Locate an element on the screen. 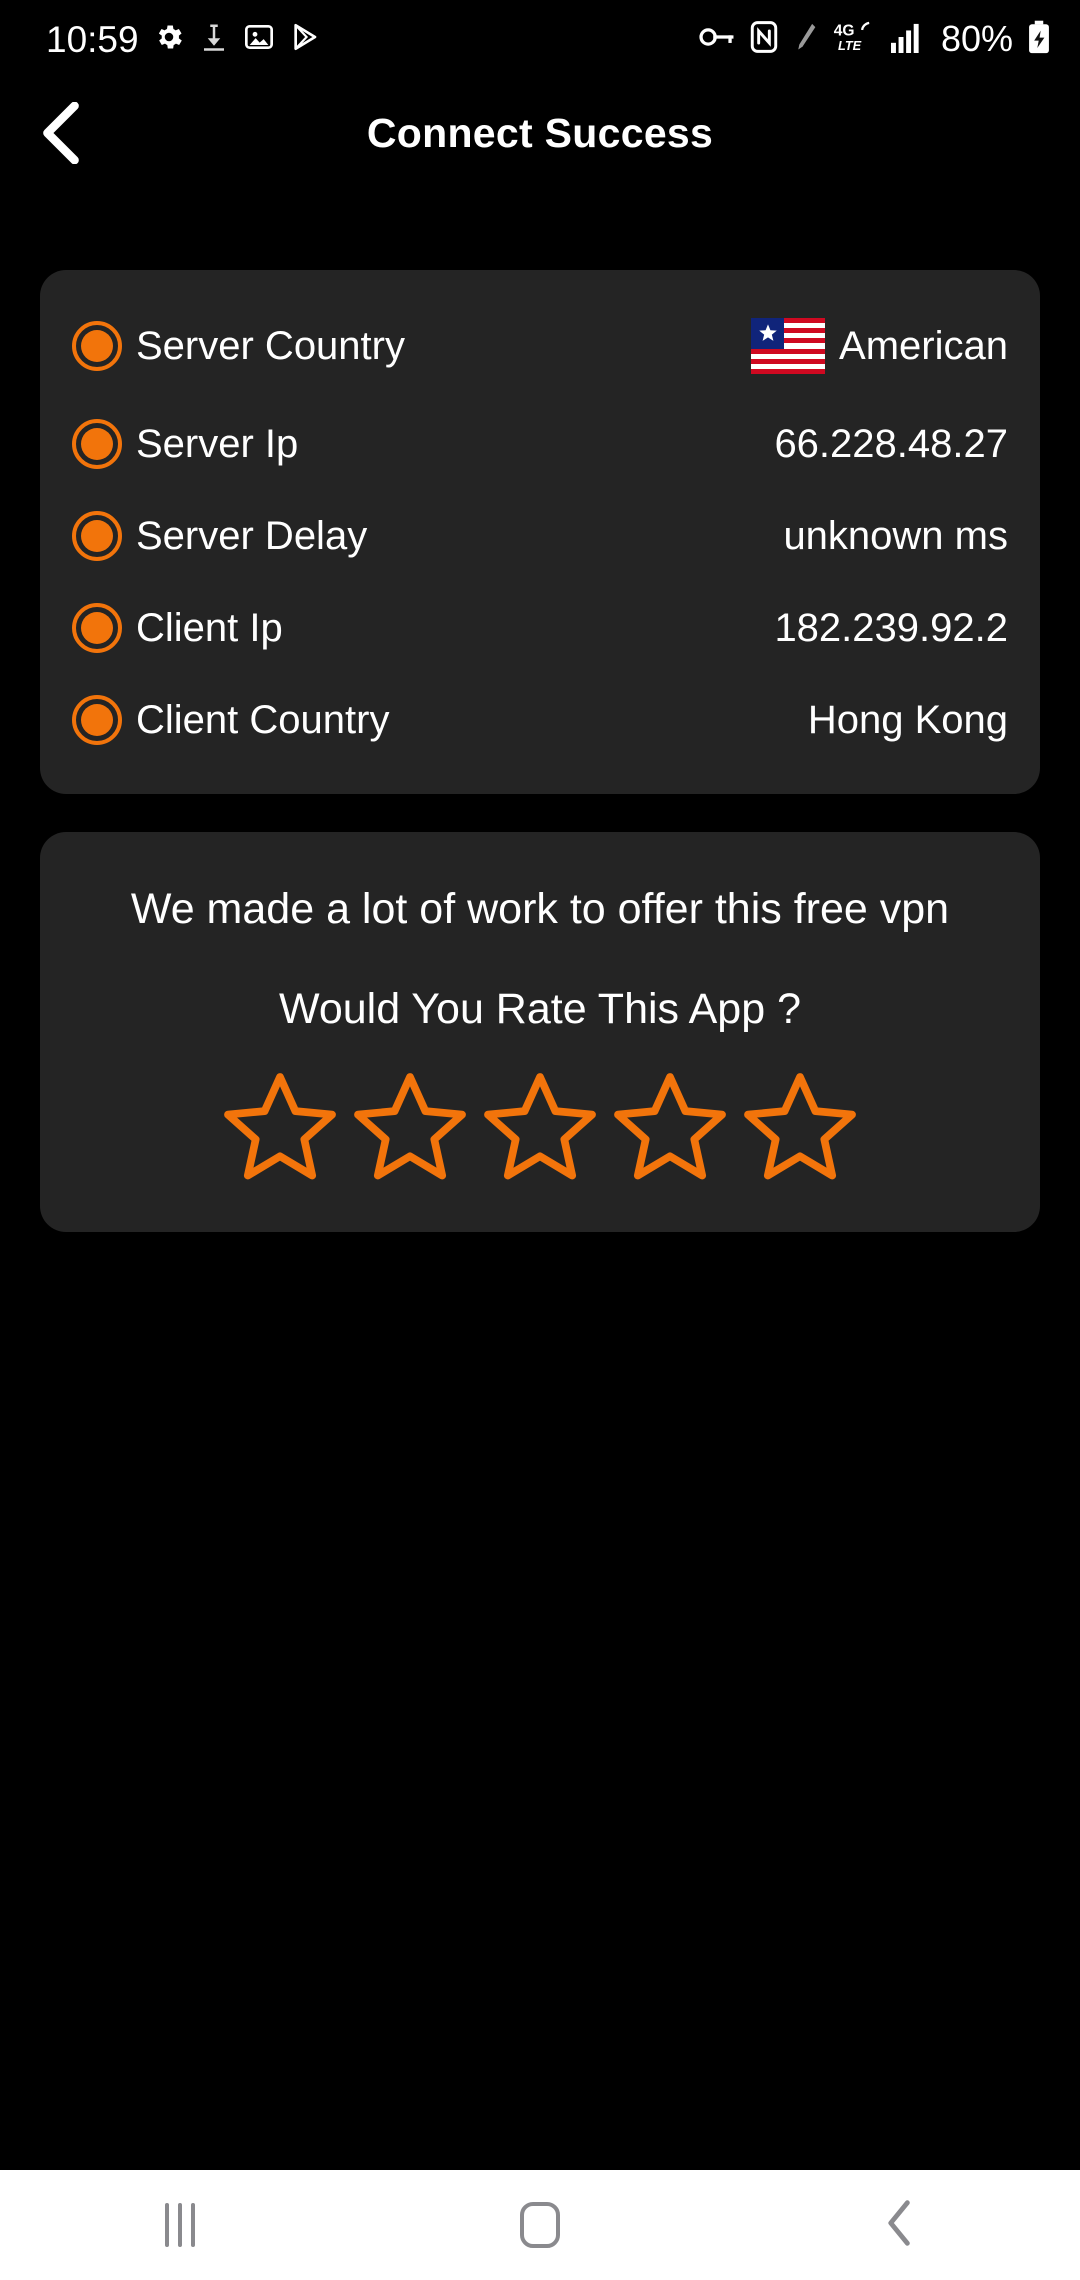 The height and width of the screenshot is (2280, 1080). info-value: American is located at coordinates (923, 346).